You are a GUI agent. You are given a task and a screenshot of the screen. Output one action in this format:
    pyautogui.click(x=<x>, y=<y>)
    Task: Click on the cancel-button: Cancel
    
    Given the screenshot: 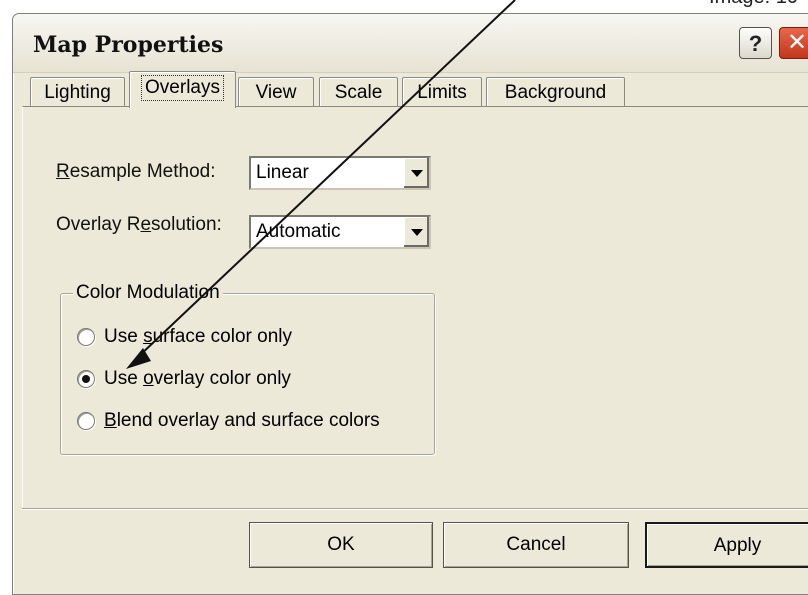 What is the action you would take?
    pyautogui.click(x=536, y=545)
    